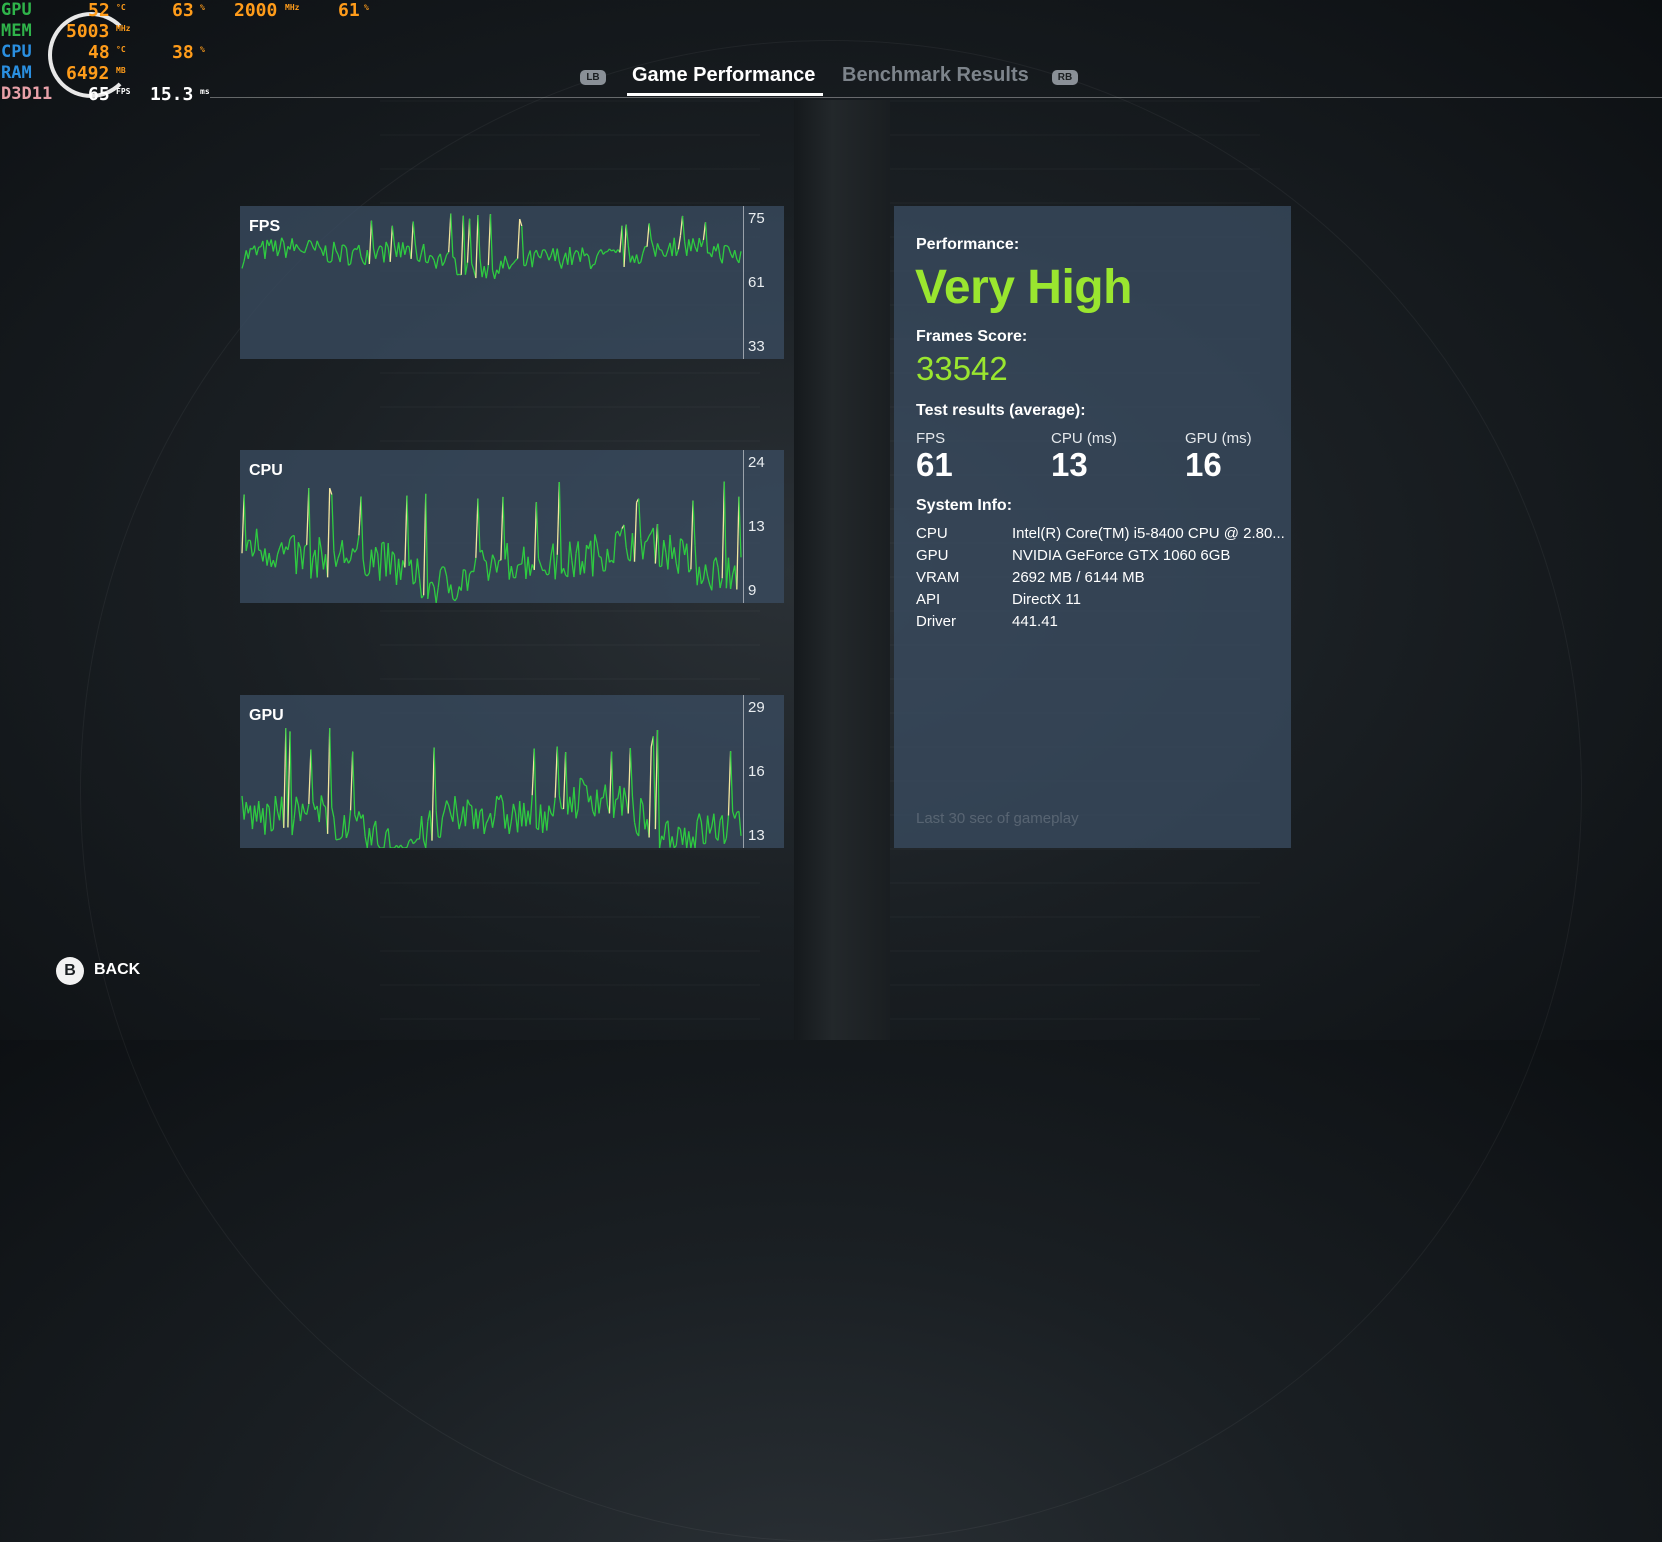 This screenshot has height=1542, width=1662. I want to click on osd-gpu-fan-unit: %, so click(366, 7).